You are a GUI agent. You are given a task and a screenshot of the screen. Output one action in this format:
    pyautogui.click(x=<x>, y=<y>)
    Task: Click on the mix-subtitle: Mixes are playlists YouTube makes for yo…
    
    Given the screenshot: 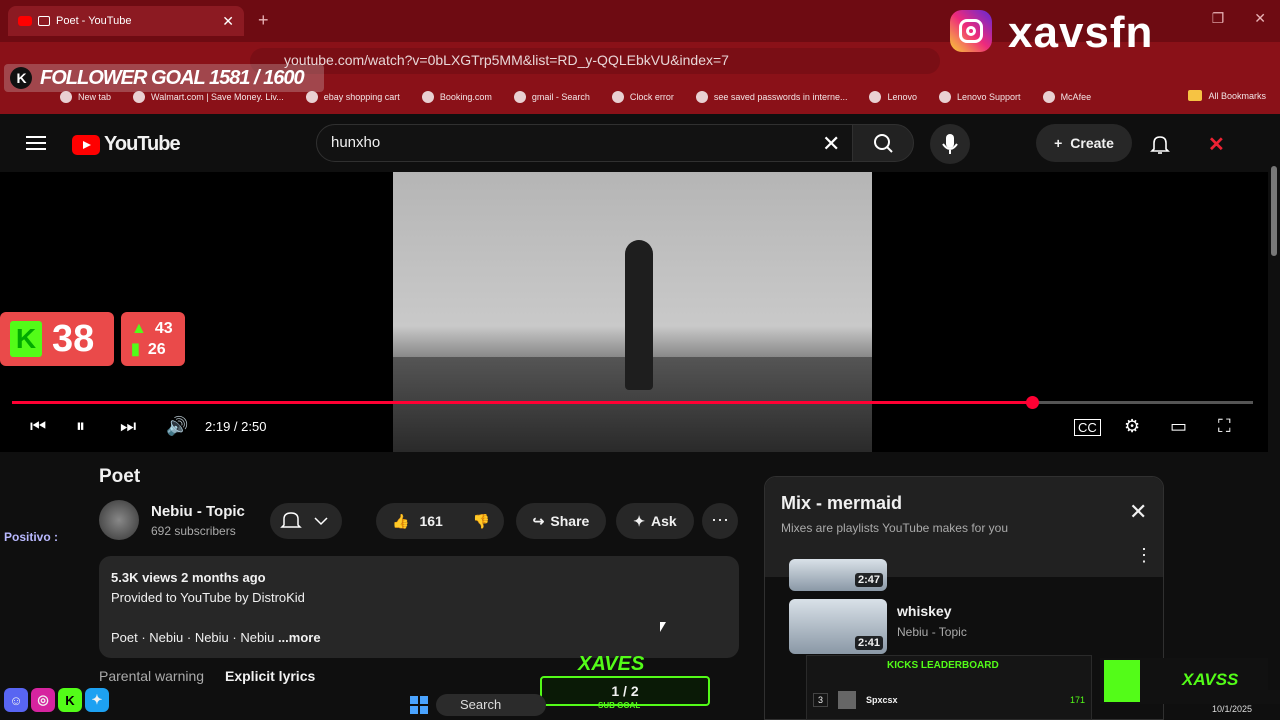 What is the action you would take?
    pyautogui.click(x=894, y=528)
    